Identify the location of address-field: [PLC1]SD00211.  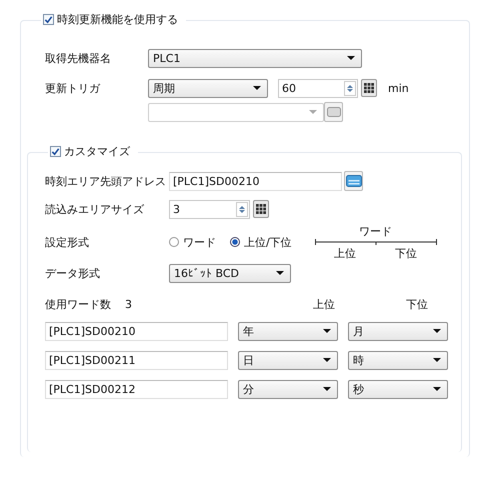
(136, 360).